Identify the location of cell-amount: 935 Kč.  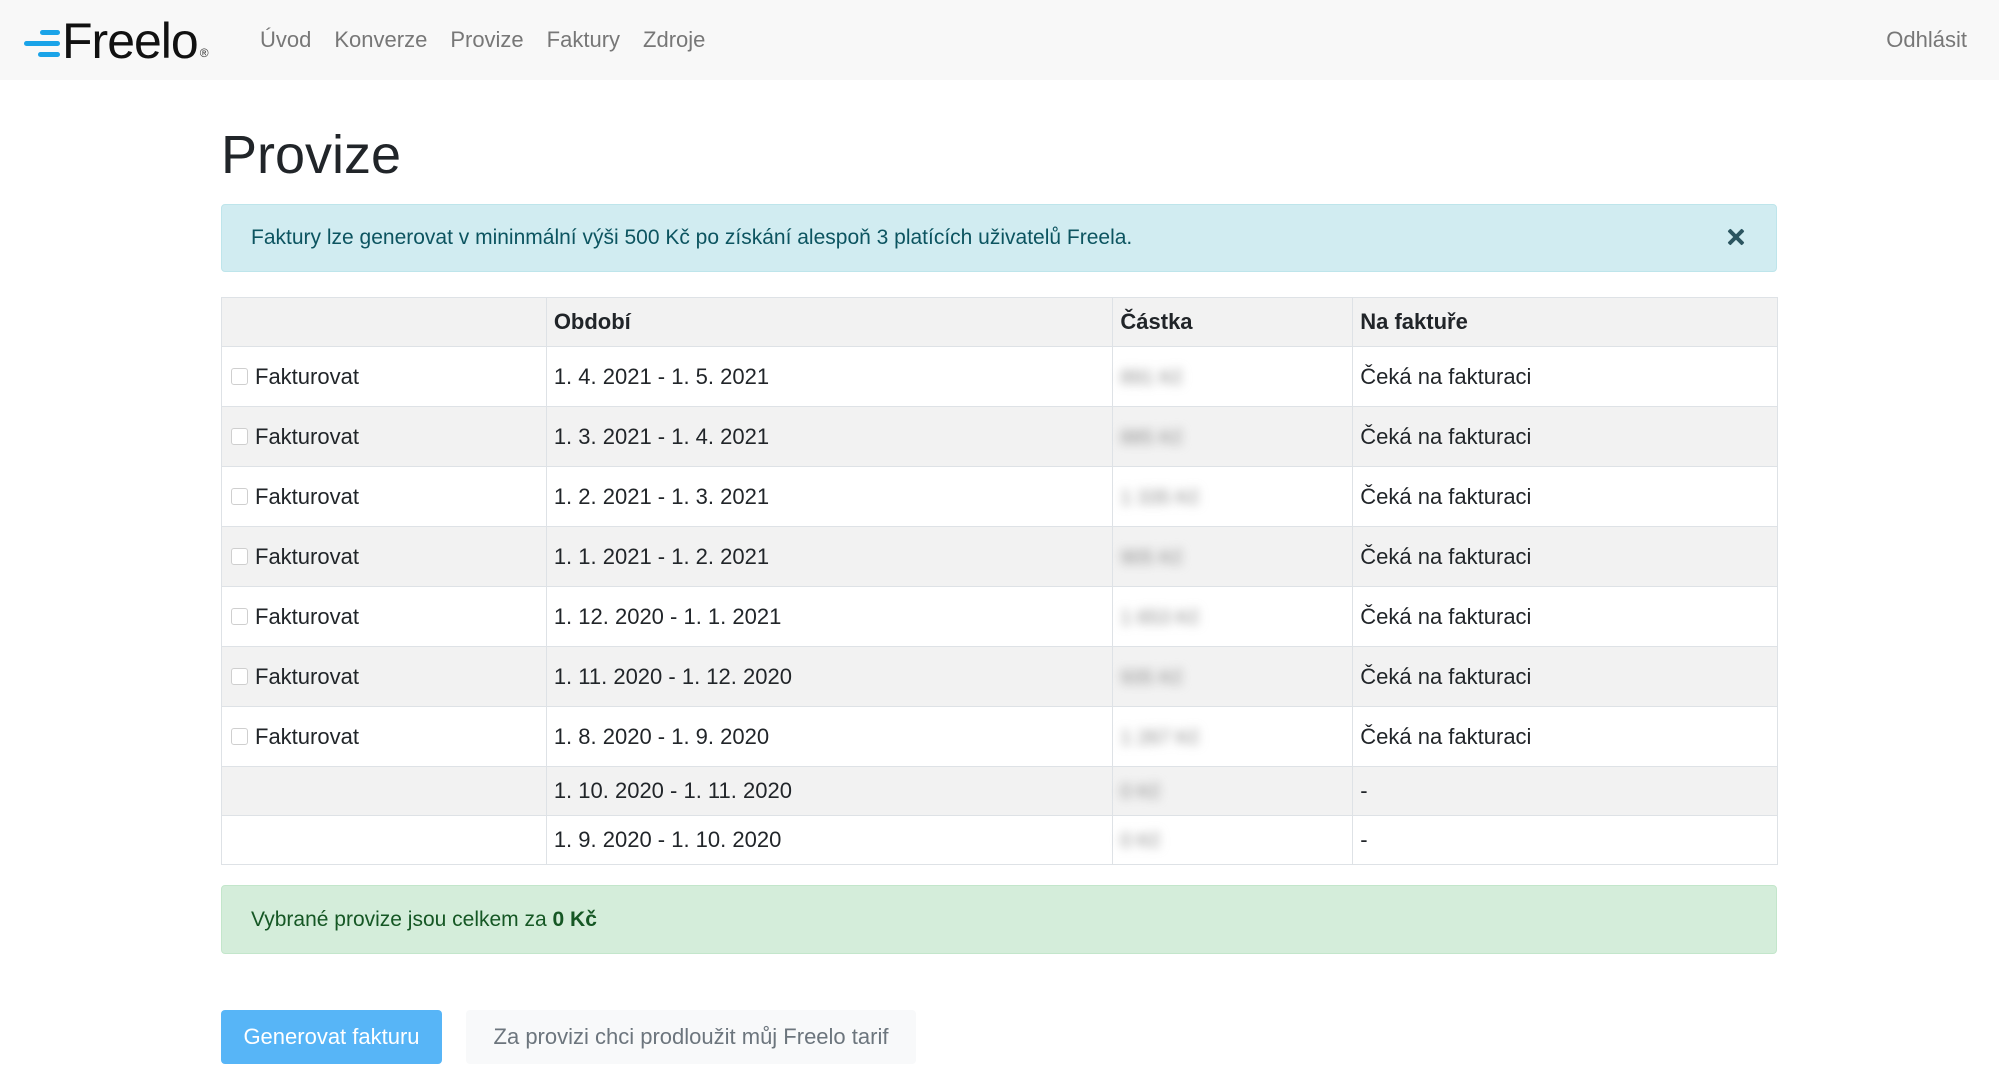
(1233, 676).